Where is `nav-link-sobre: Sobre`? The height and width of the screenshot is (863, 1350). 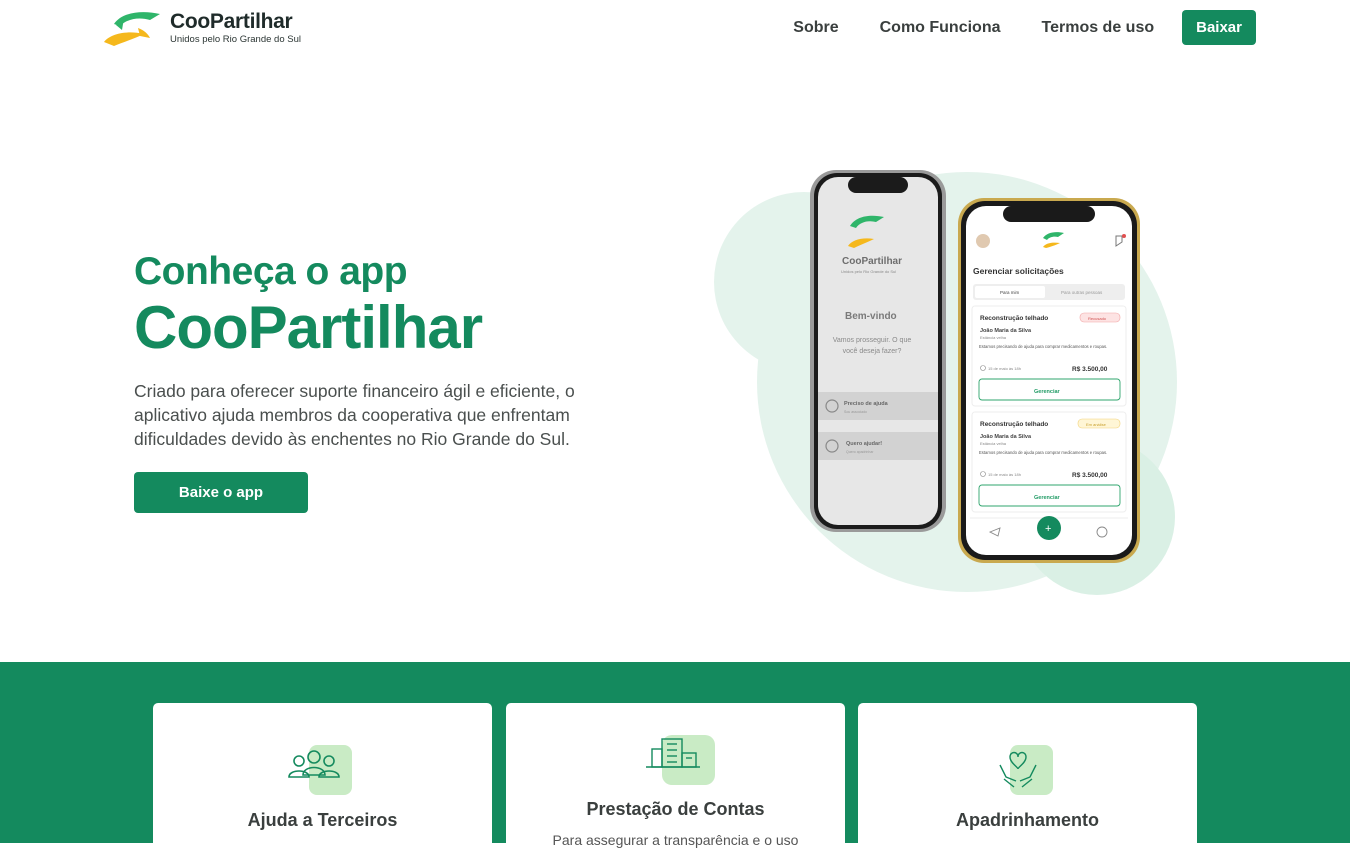
nav-link-sobre: Sobre is located at coordinates (815, 28).